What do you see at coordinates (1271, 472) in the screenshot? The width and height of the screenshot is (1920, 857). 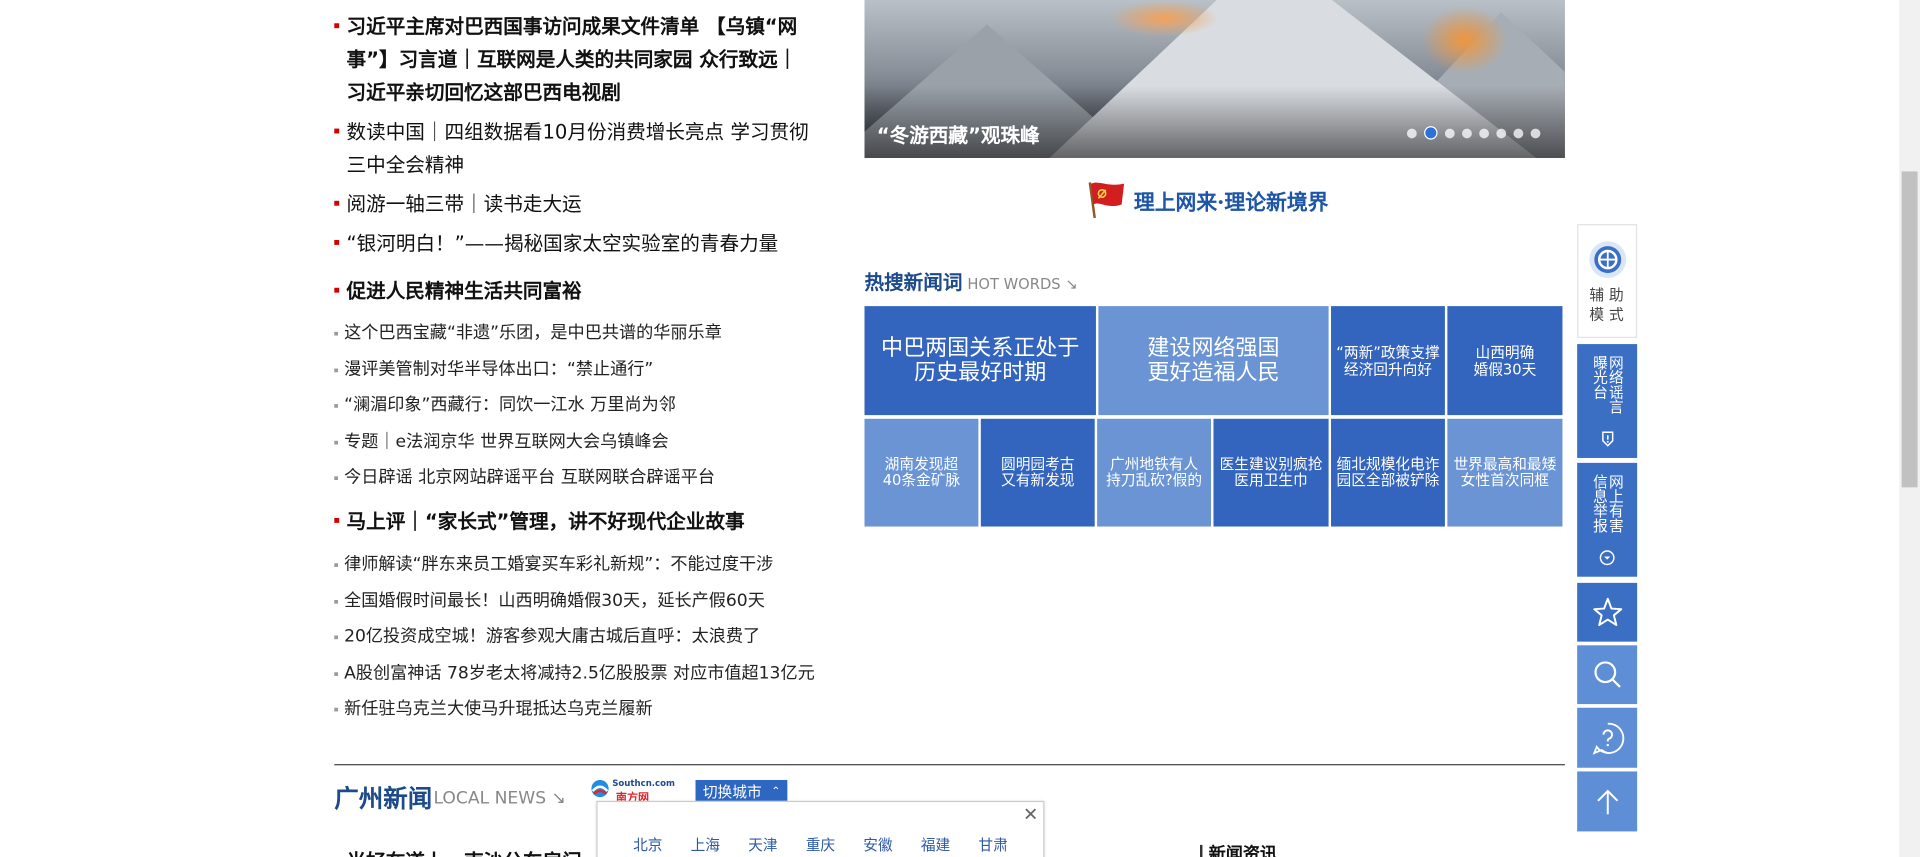 I see `hot-word-tile: 医生建议别疯抢 医用卫生巾` at bounding box center [1271, 472].